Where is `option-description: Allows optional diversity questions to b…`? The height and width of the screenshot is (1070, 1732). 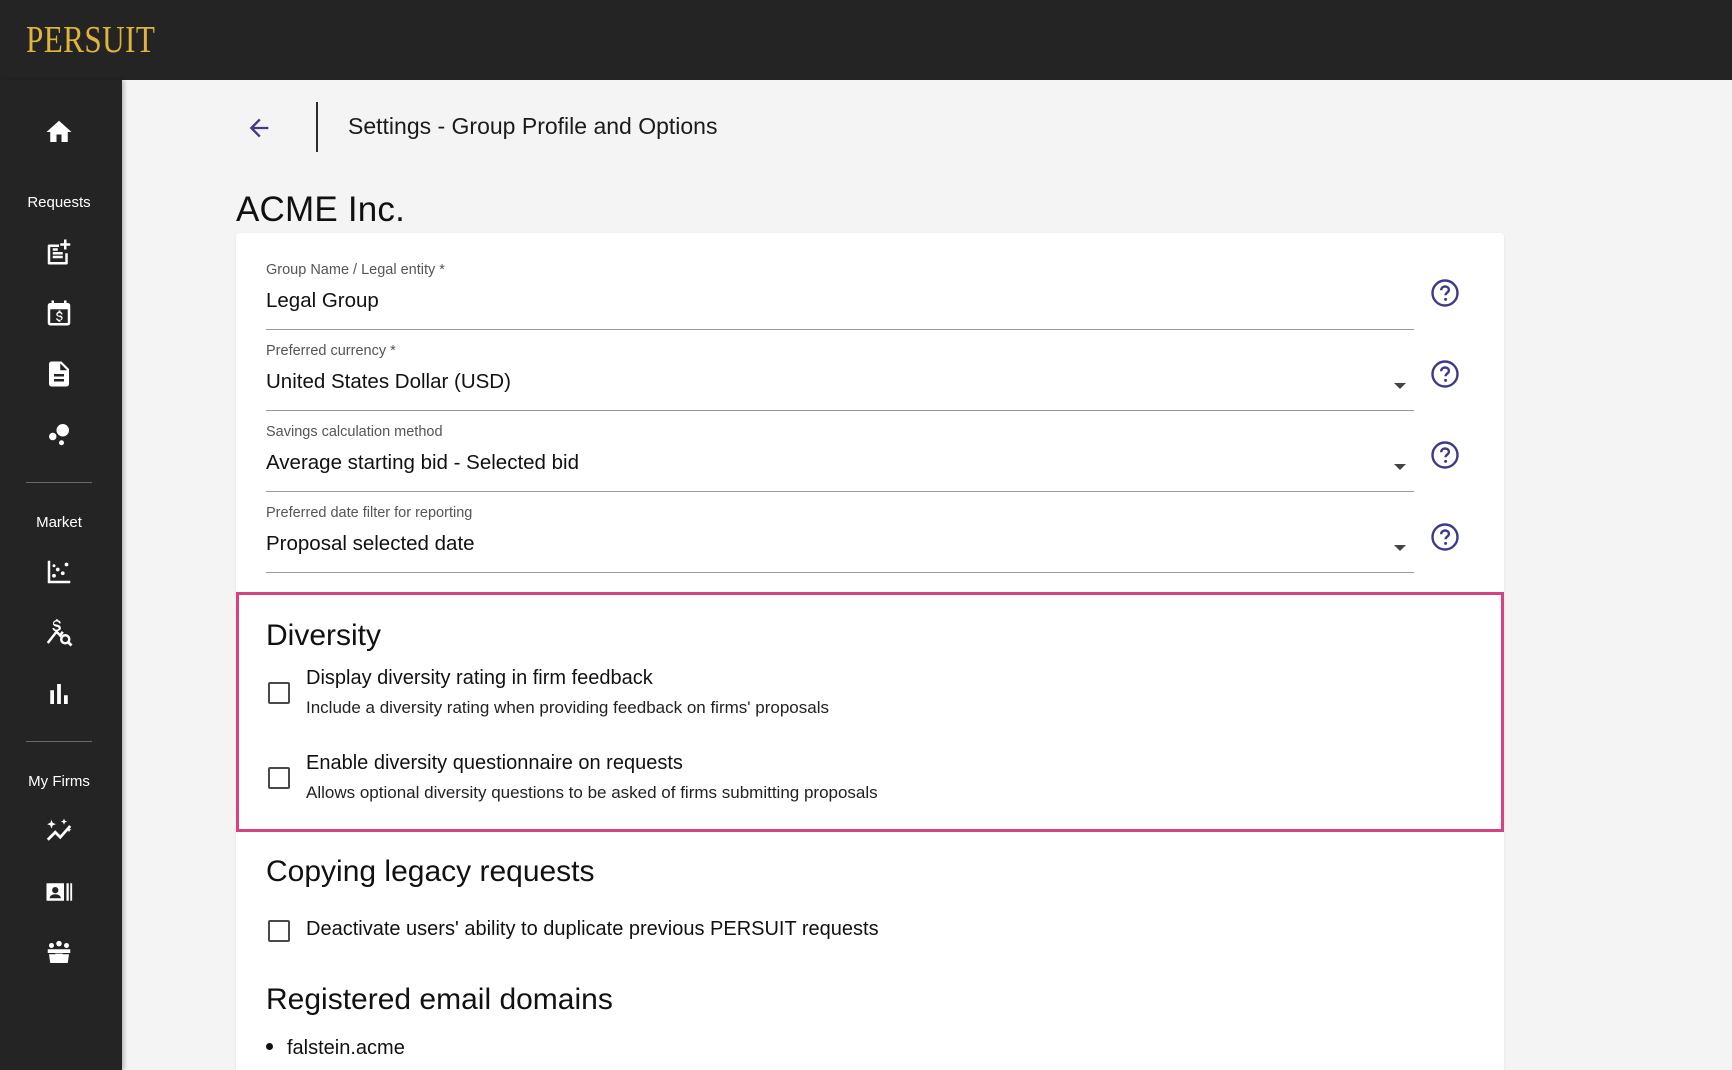 option-description: Allows optional diversity questions to b… is located at coordinates (592, 792).